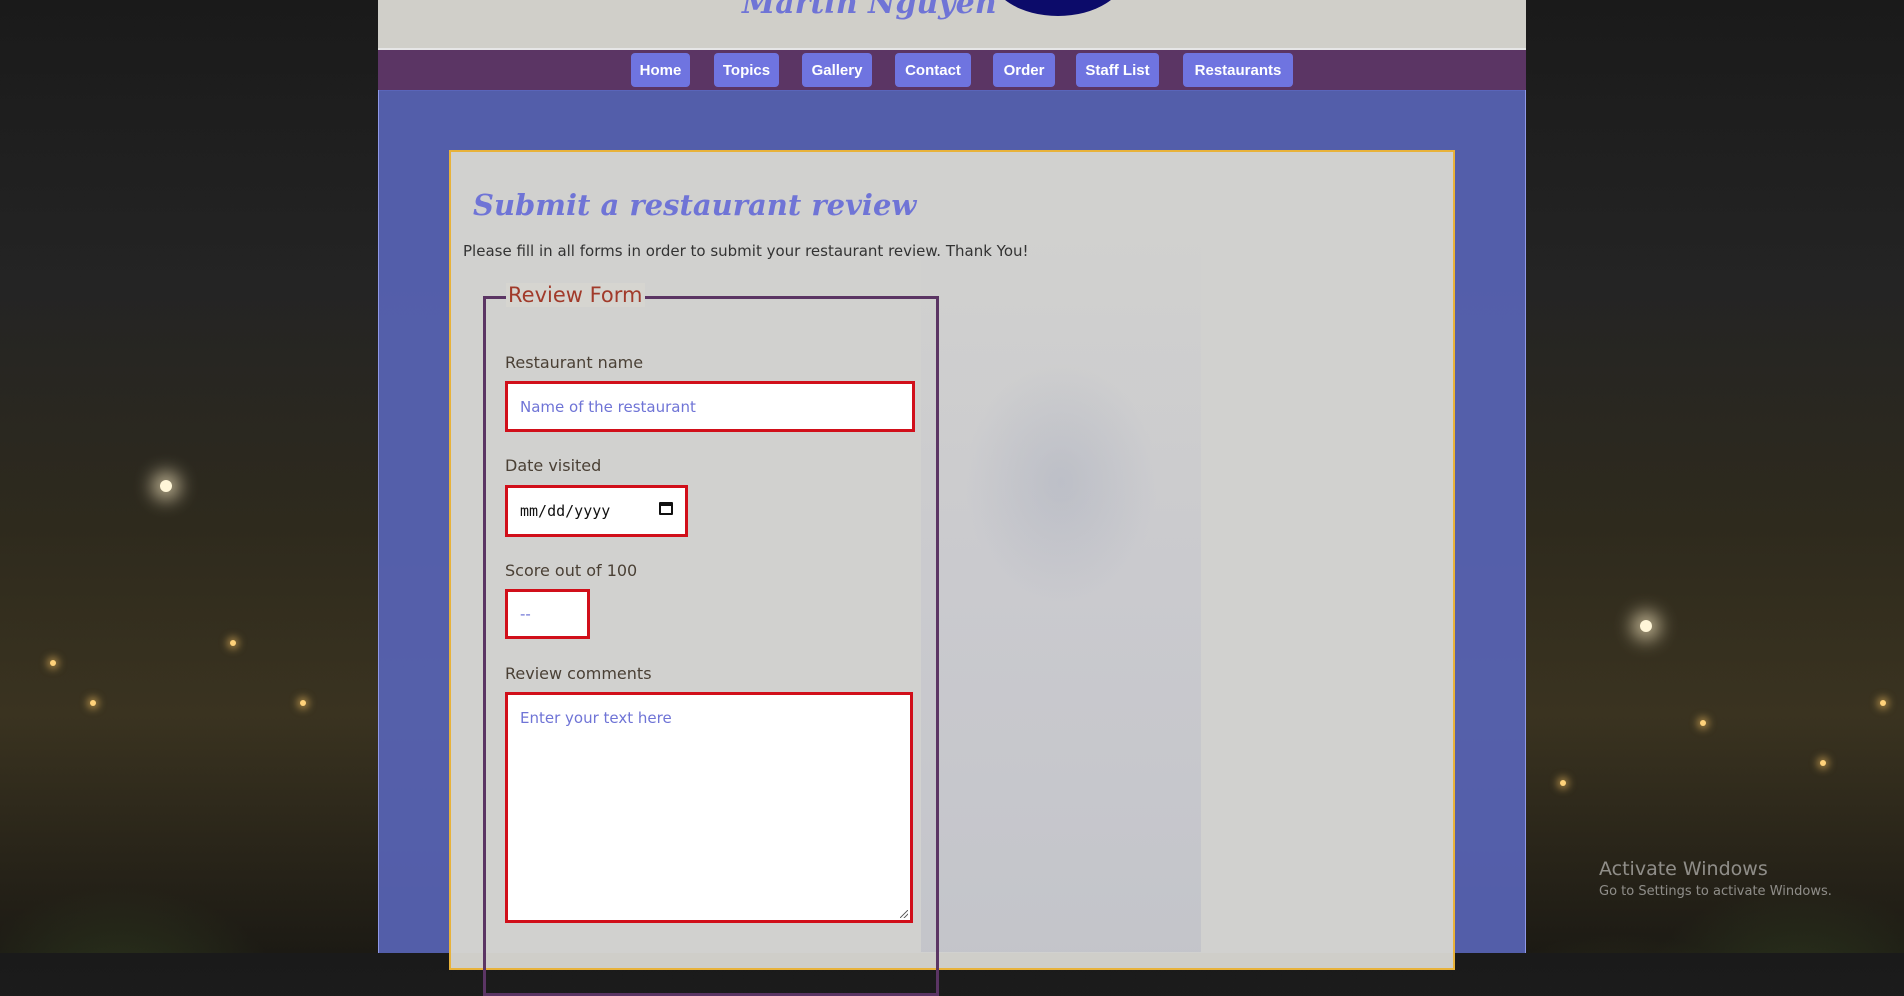  Describe the element at coordinates (574, 362) in the screenshot. I see `restaurant-name-label: Restaurant name` at that location.